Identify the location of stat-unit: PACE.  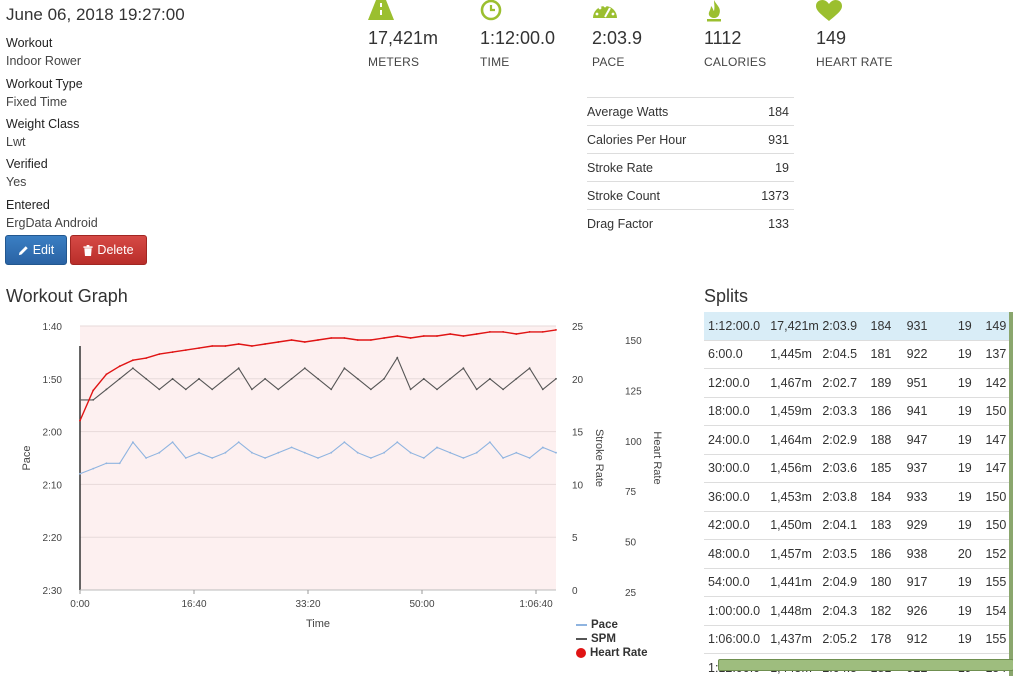
(608, 62).